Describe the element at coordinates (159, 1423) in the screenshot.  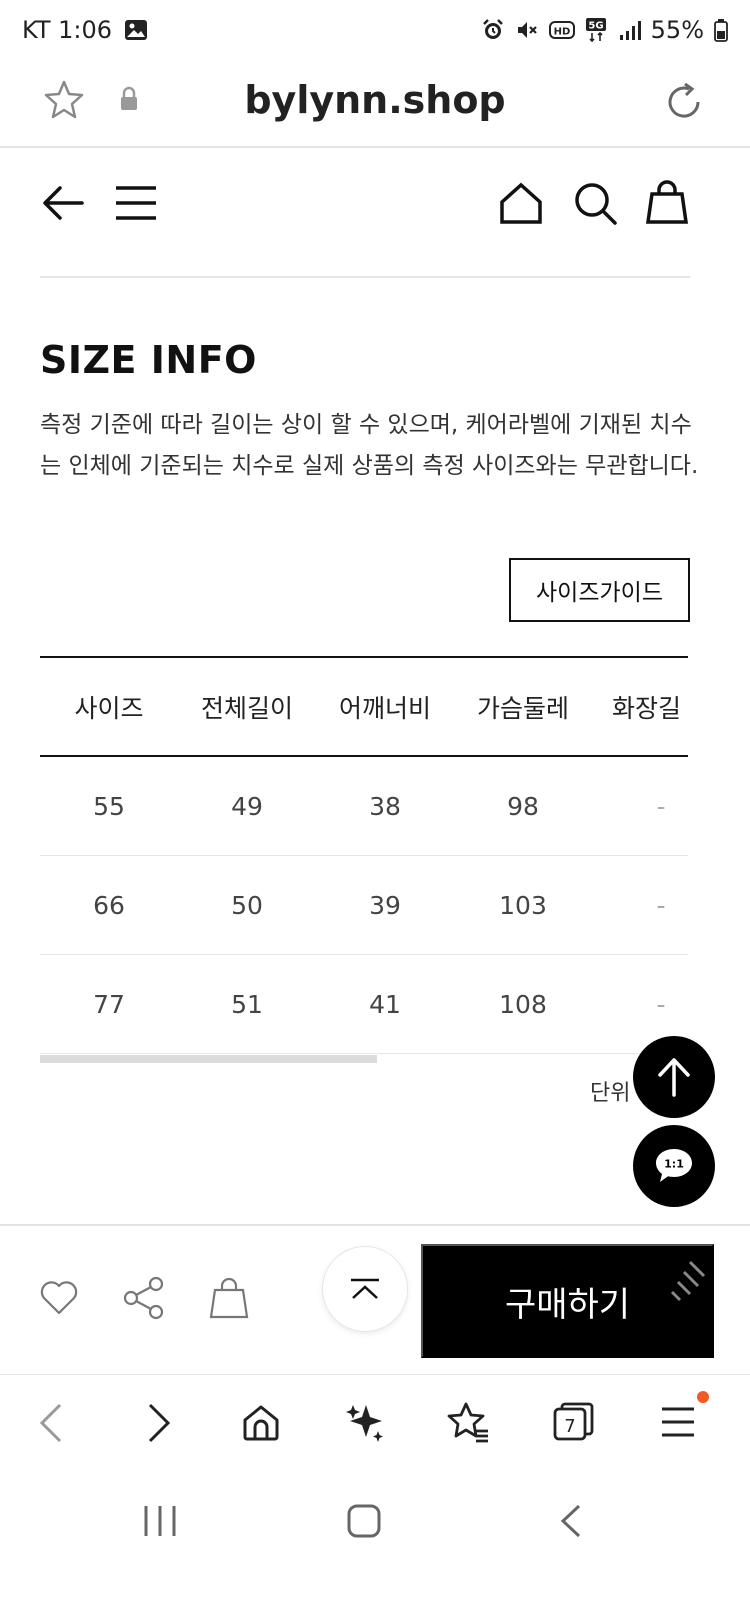
I see `browser-forward-icon` at that location.